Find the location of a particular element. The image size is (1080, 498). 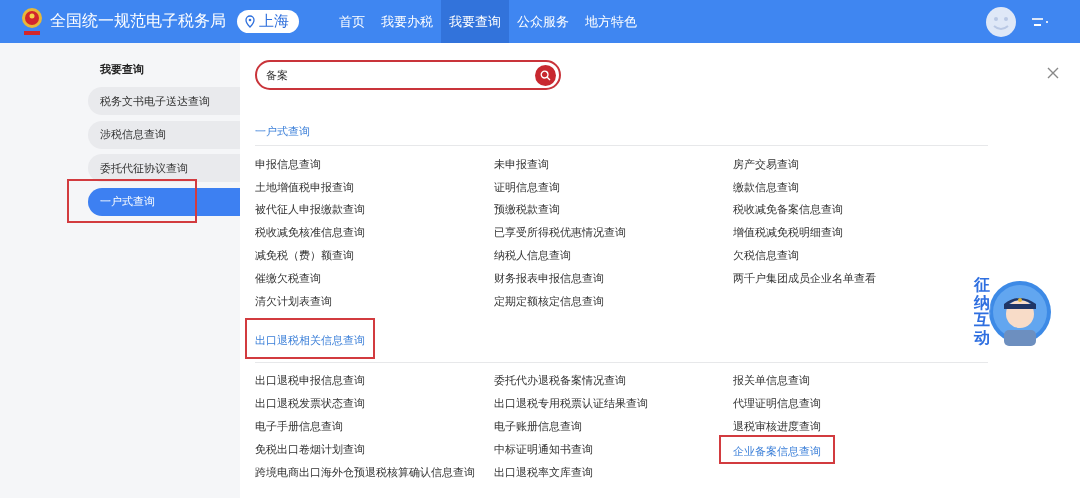

search-icon is located at coordinates (545, 75).